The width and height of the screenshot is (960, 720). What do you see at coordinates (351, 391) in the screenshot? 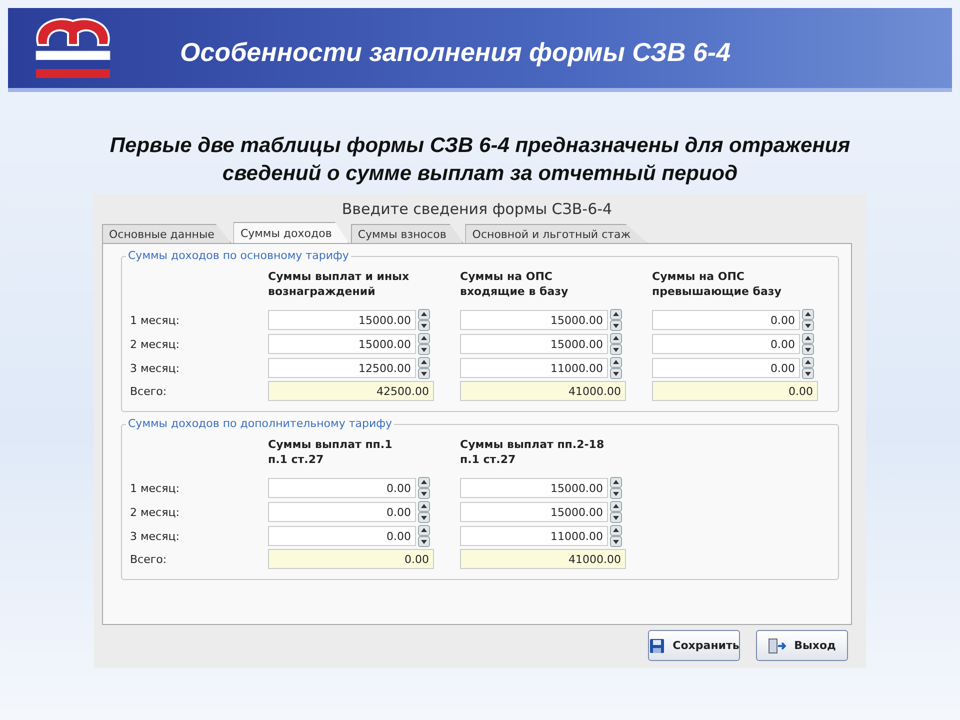
I see `total-field: 42500.00` at bounding box center [351, 391].